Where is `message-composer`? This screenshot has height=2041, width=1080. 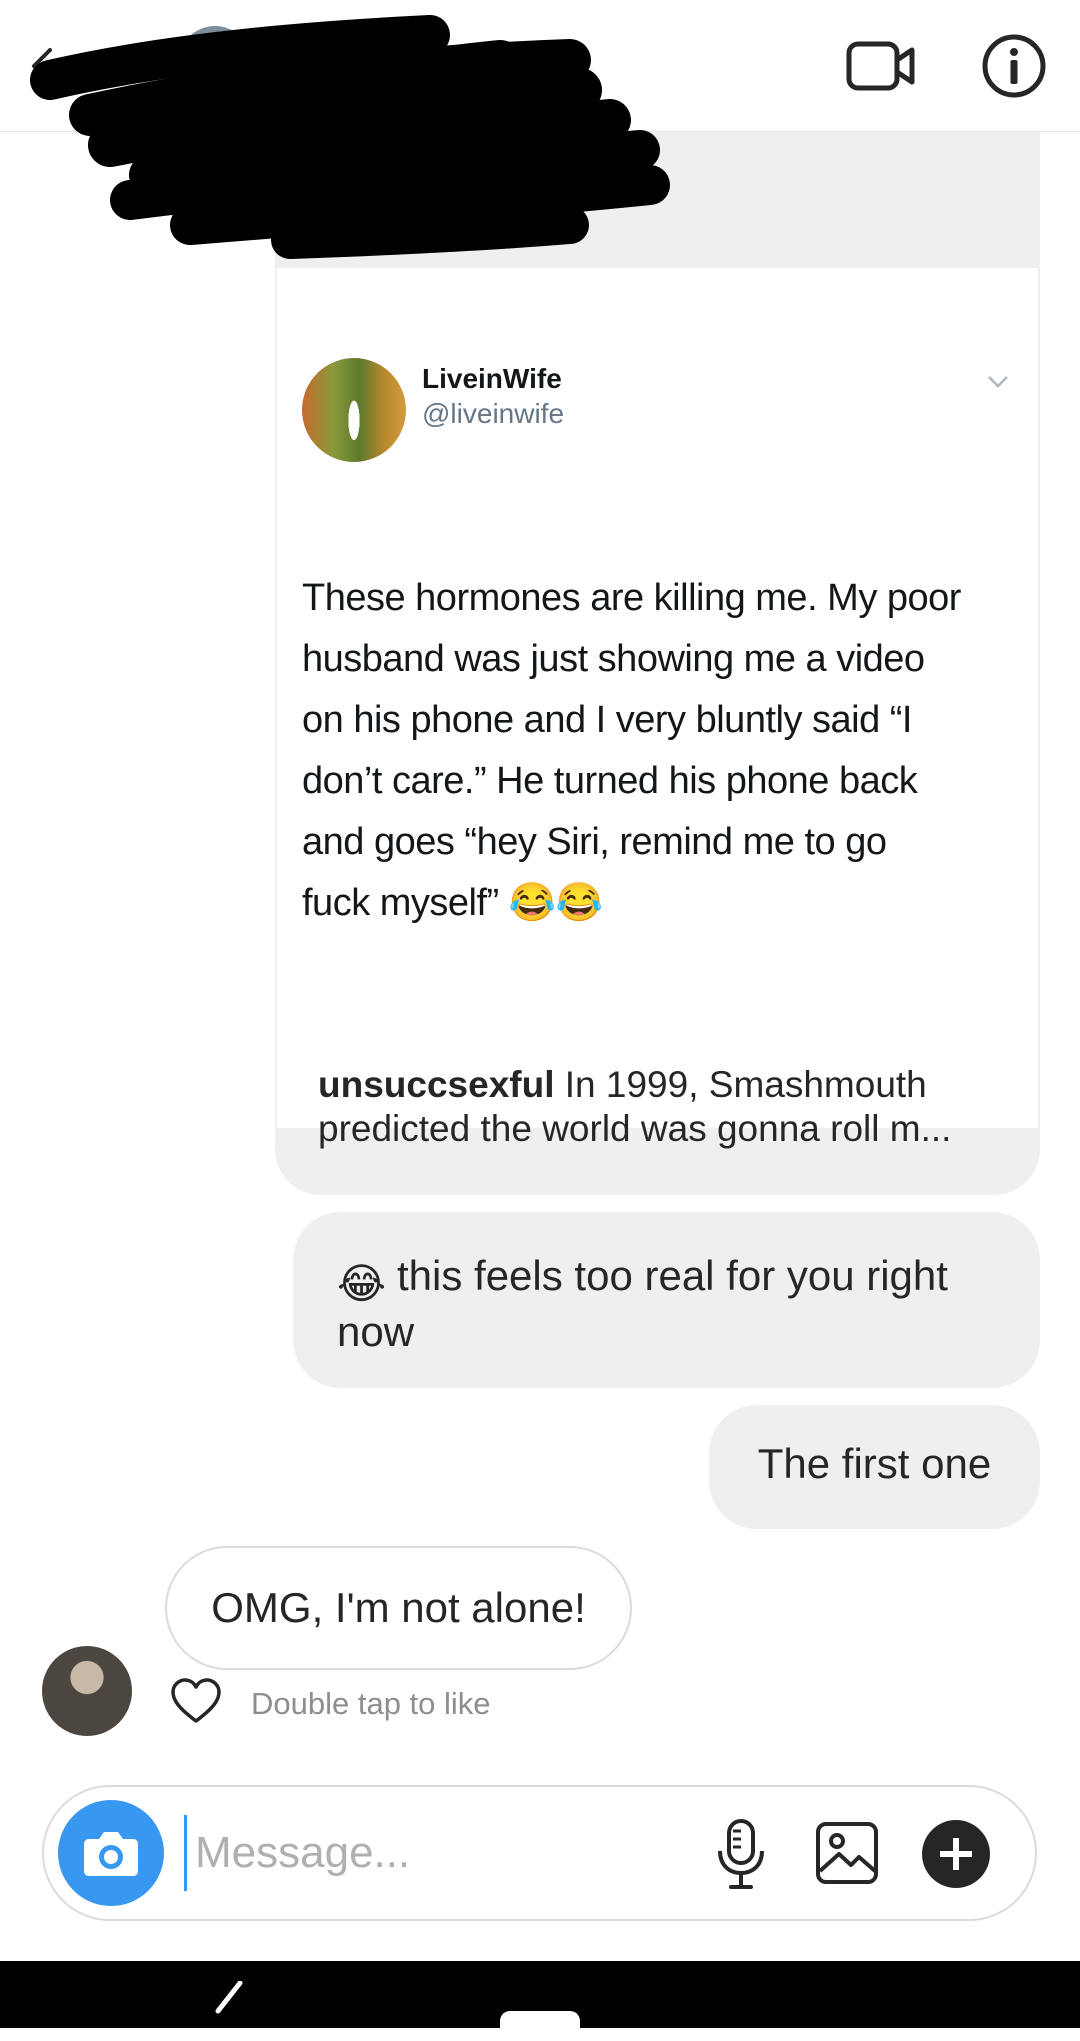
message-composer is located at coordinates (539, 1853).